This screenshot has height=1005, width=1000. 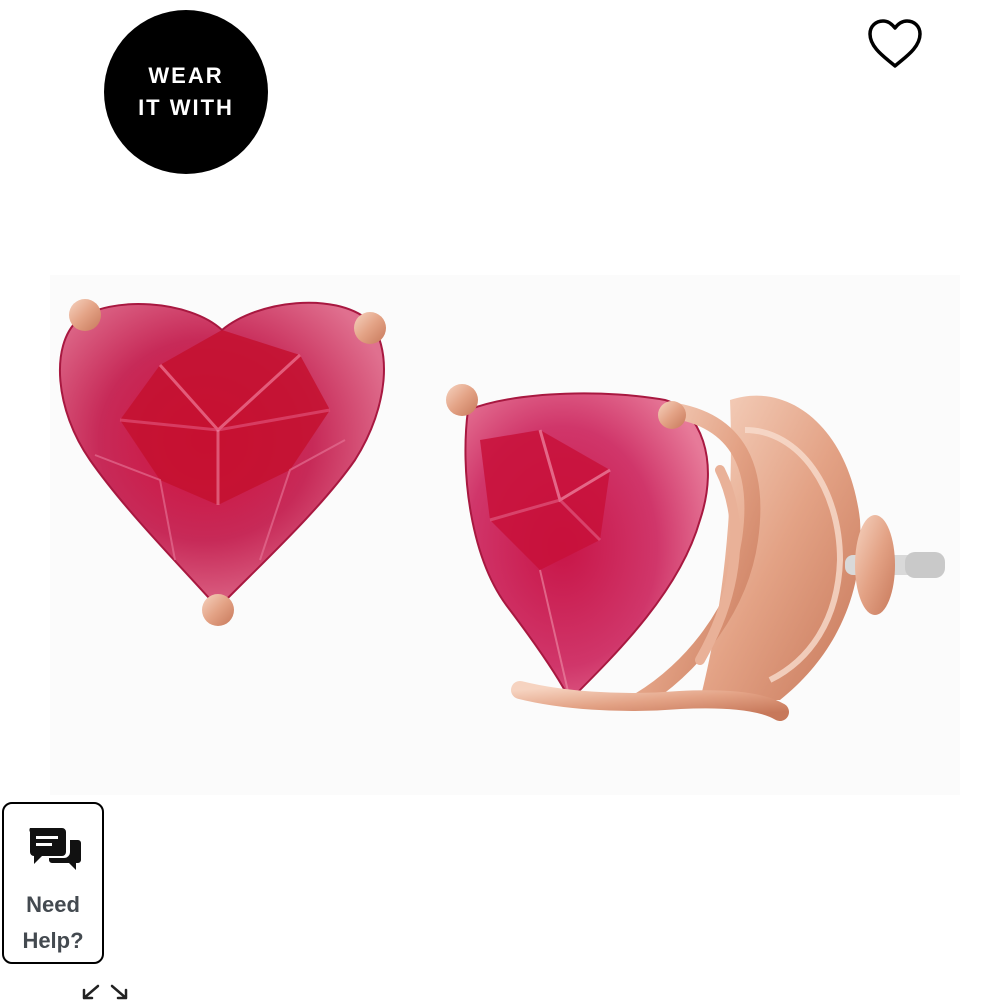 What do you see at coordinates (186, 75) in the screenshot?
I see `wear-it-with-line1: WEAR` at bounding box center [186, 75].